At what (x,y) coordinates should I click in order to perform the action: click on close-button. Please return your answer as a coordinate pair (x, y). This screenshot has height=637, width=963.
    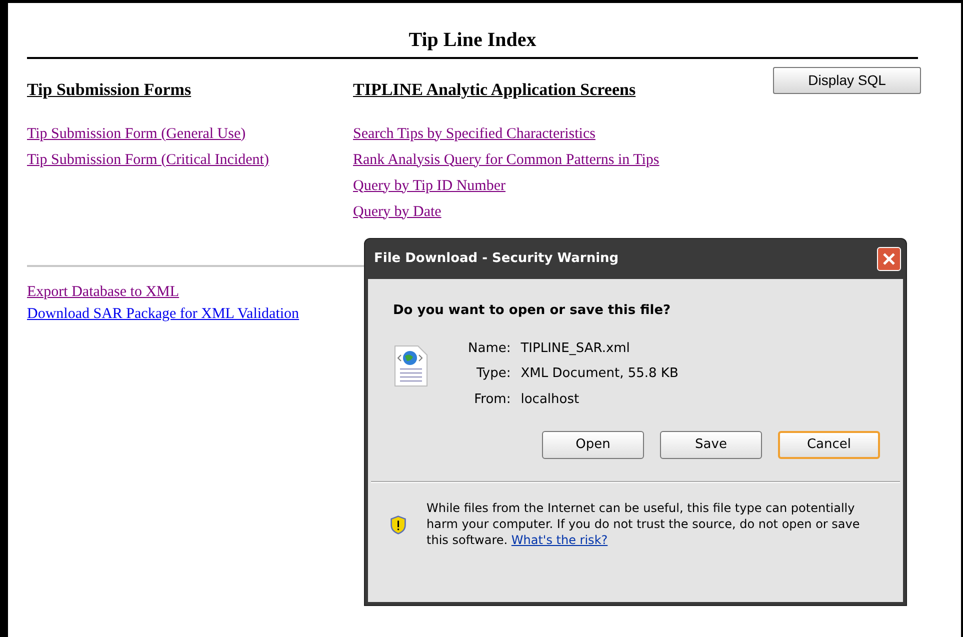
    Looking at the image, I should click on (889, 259).